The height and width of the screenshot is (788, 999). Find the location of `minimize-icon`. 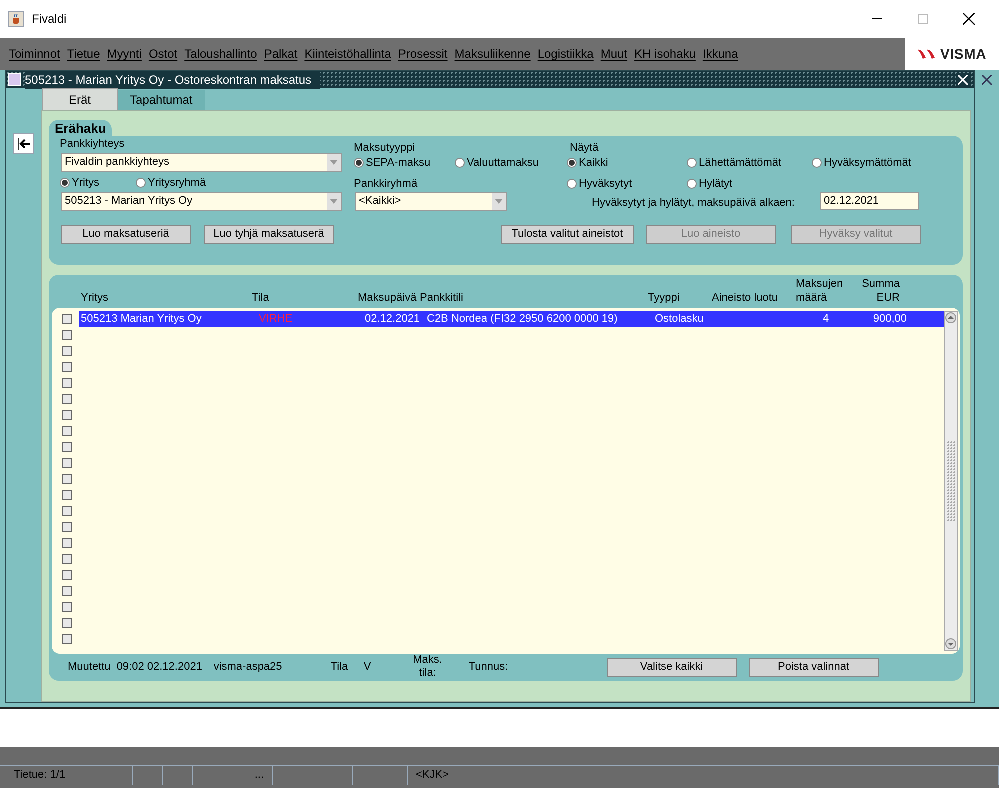

minimize-icon is located at coordinates (877, 19).